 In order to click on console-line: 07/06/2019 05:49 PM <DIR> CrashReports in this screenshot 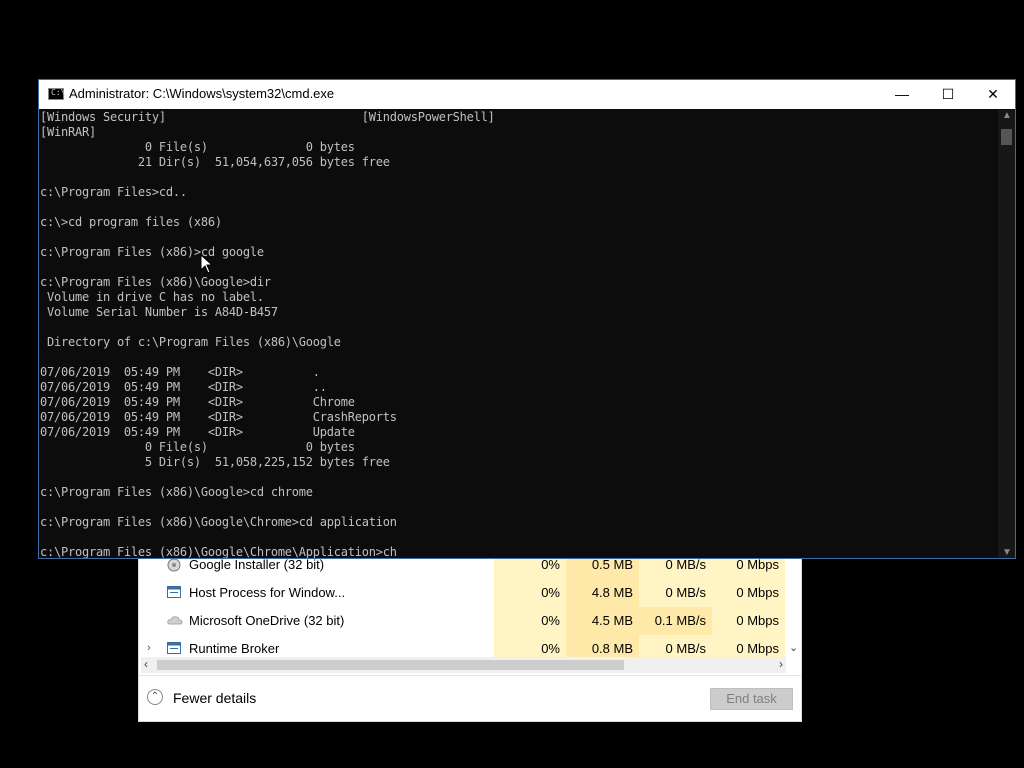, I will do `click(218, 417)`.